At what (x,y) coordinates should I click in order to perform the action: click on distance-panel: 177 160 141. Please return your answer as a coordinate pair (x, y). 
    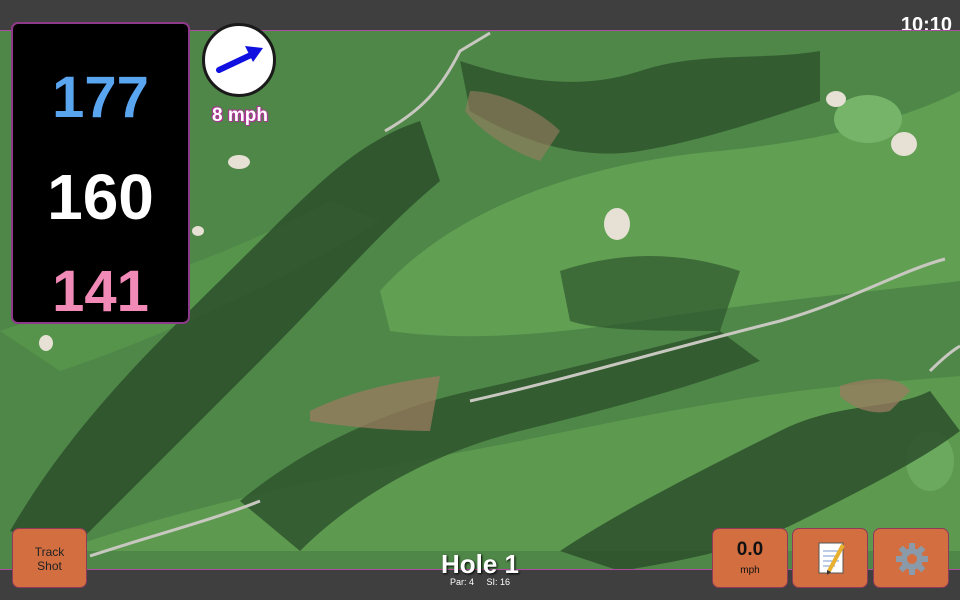
    Looking at the image, I should click on (100, 173).